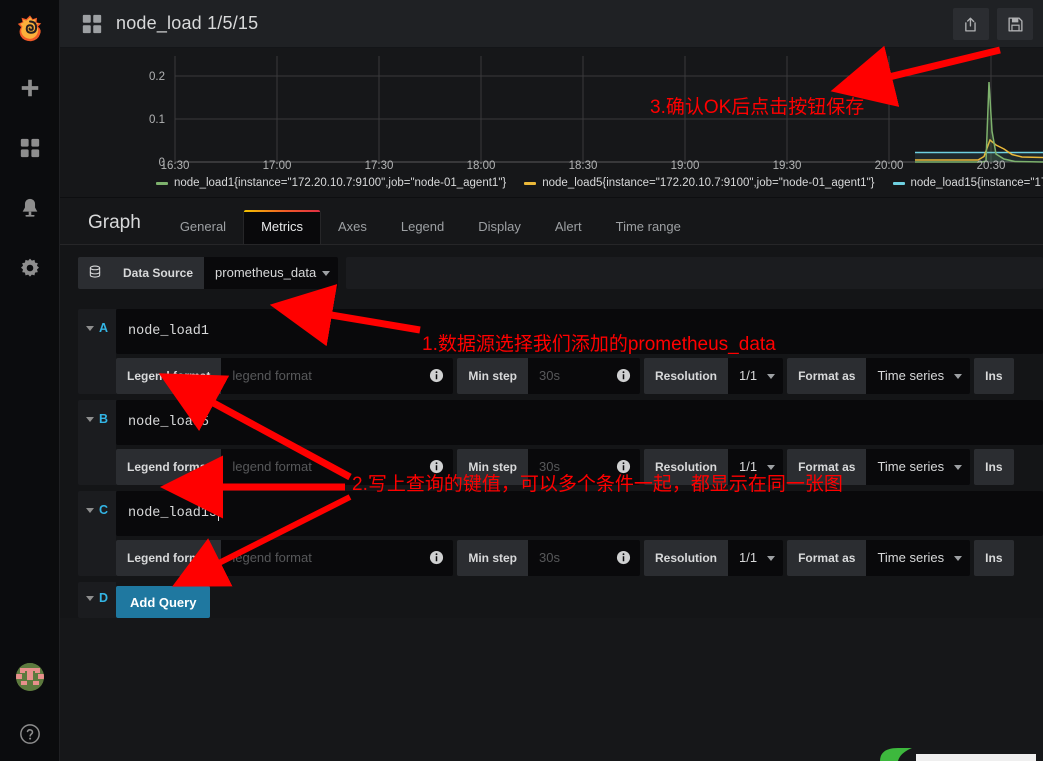 Image resolution: width=1043 pixels, height=761 pixels. I want to click on add-query-row: D Add Query, so click(560, 600).